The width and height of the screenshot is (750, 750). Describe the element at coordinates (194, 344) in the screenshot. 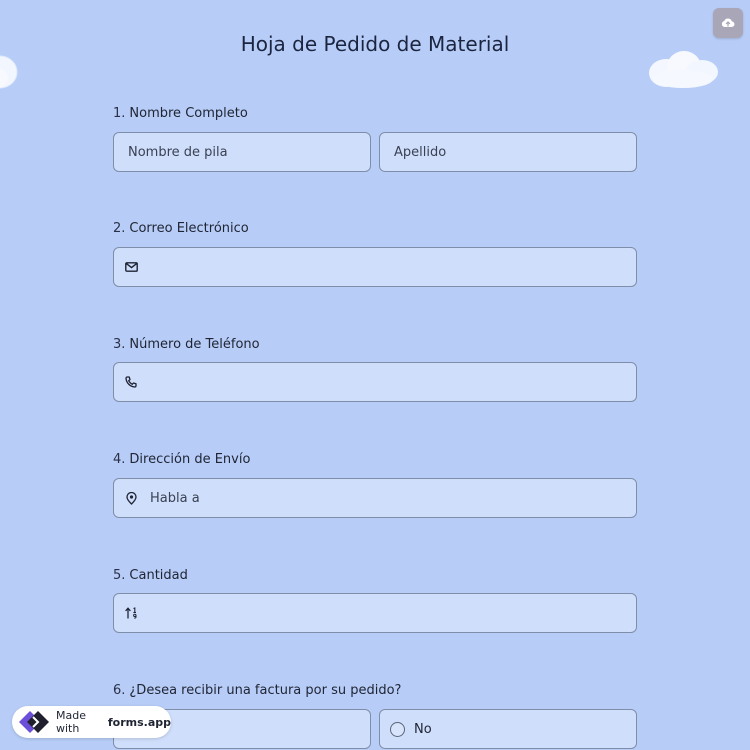

I see `question-text: Número de Teléfono` at that location.